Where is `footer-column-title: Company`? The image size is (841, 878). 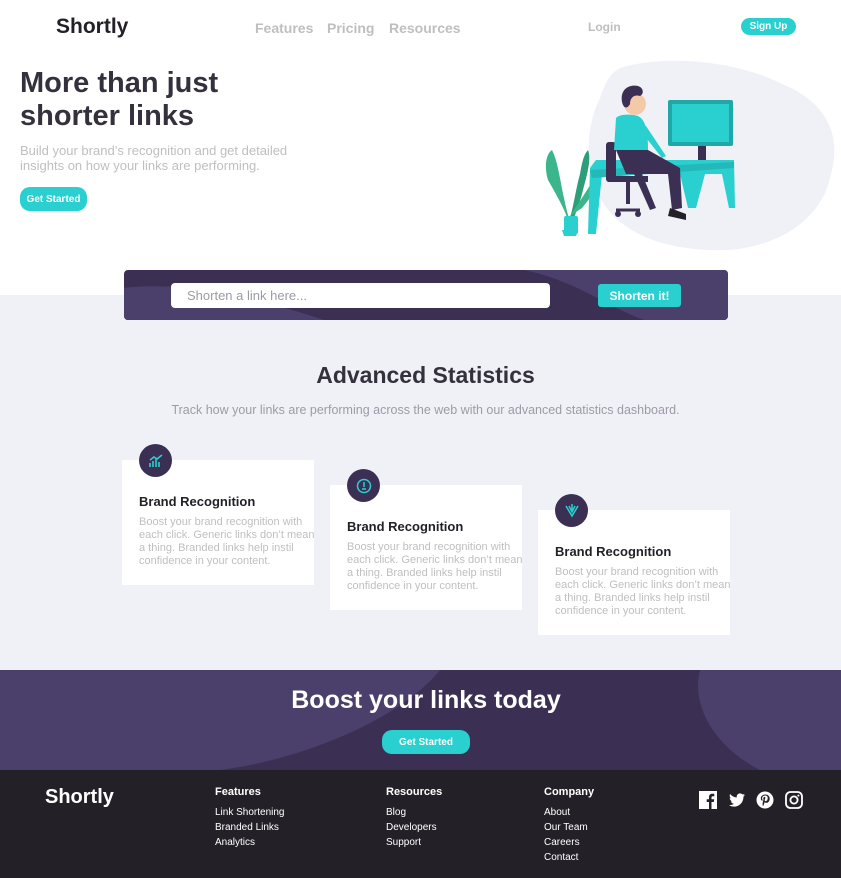 footer-column-title: Company is located at coordinates (569, 792).